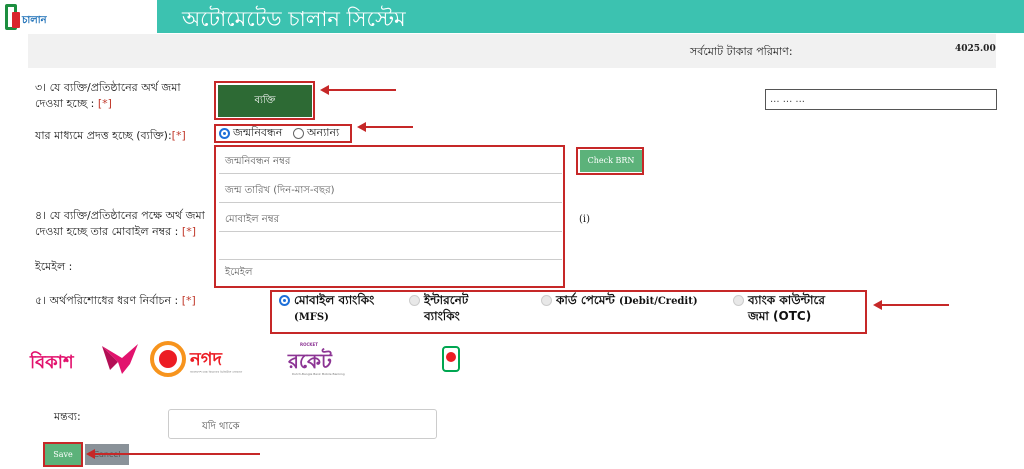 Image resolution: width=1024 pixels, height=469 pixels. I want to click on logo-text: চালান, so click(34, 20).